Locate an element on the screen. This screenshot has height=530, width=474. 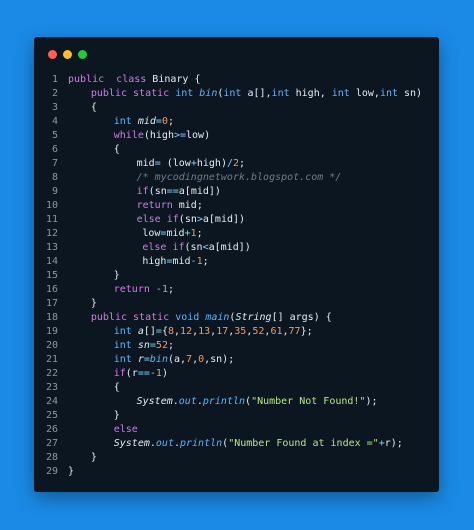
code-token: 12 is located at coordinates (186, 331).